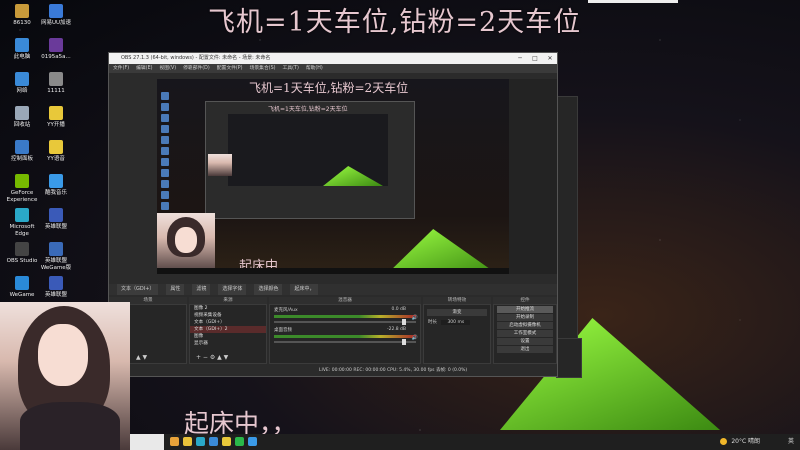  Describe the element at coordinates (56, 117) in the screenshot. I see `desktop-icon: YY开播` at that location.